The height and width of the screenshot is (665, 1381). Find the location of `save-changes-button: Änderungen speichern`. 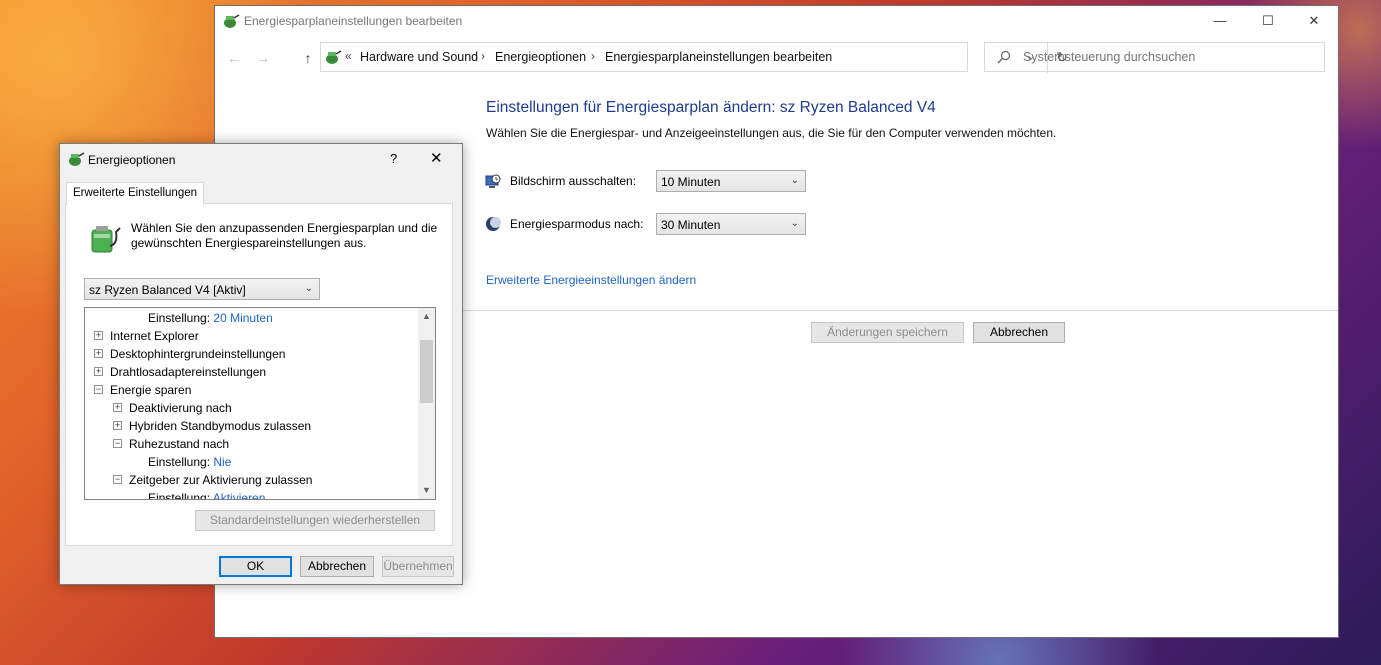

save-changes-button: Änderungen speichern is located at coordinates (887, 332).